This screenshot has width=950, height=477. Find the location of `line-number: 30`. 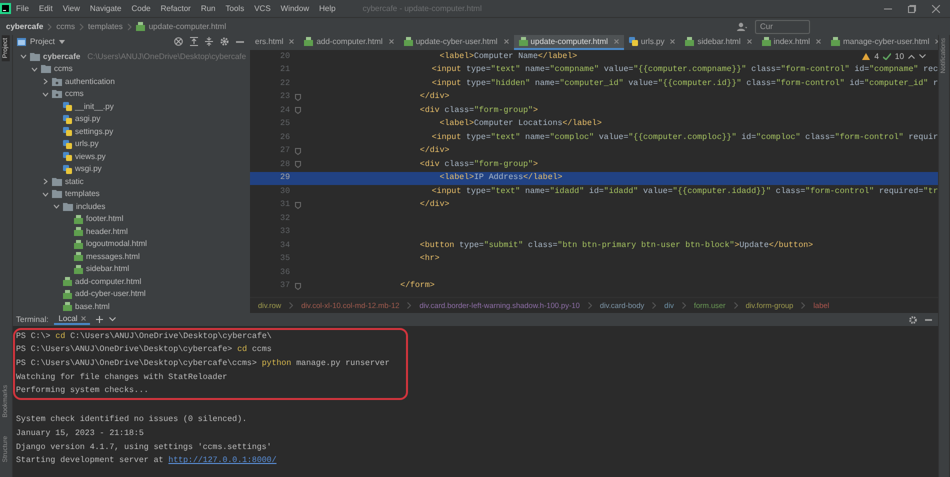

line-number: 30 is located at coordinates (285, 191).